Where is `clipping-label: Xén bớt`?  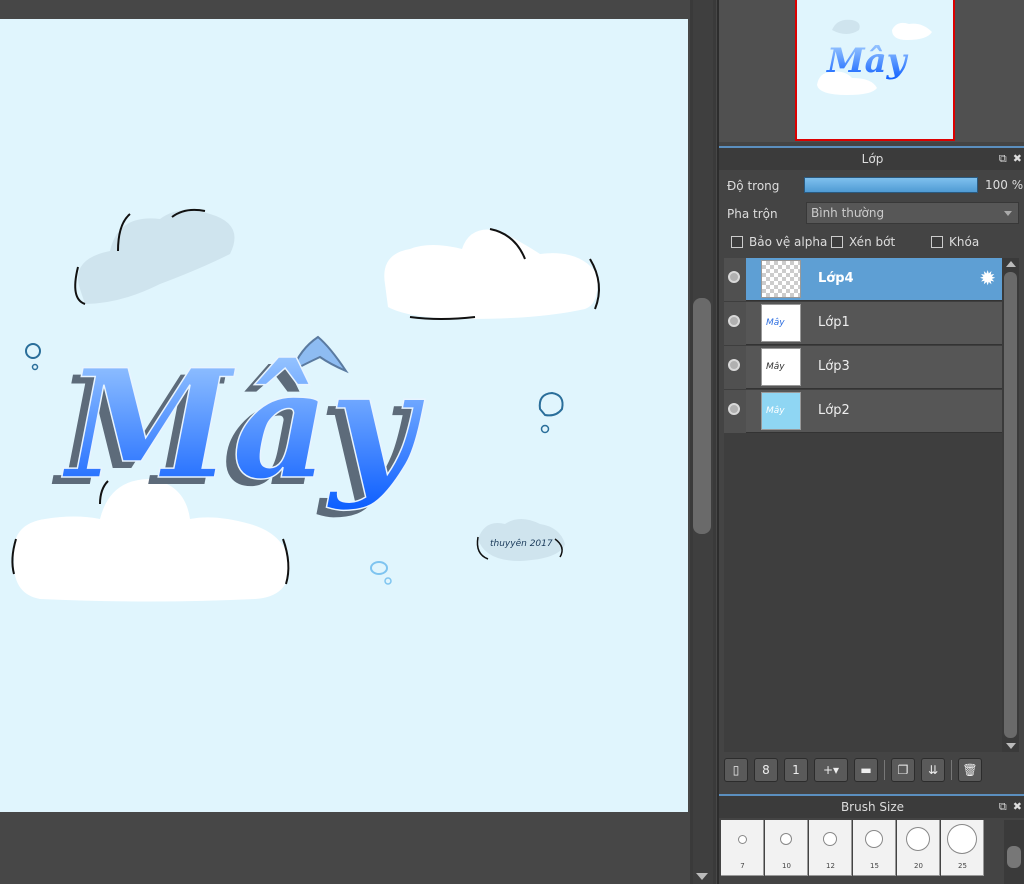
clipping-label: Xén bớt is located at coordinates (872, 242).